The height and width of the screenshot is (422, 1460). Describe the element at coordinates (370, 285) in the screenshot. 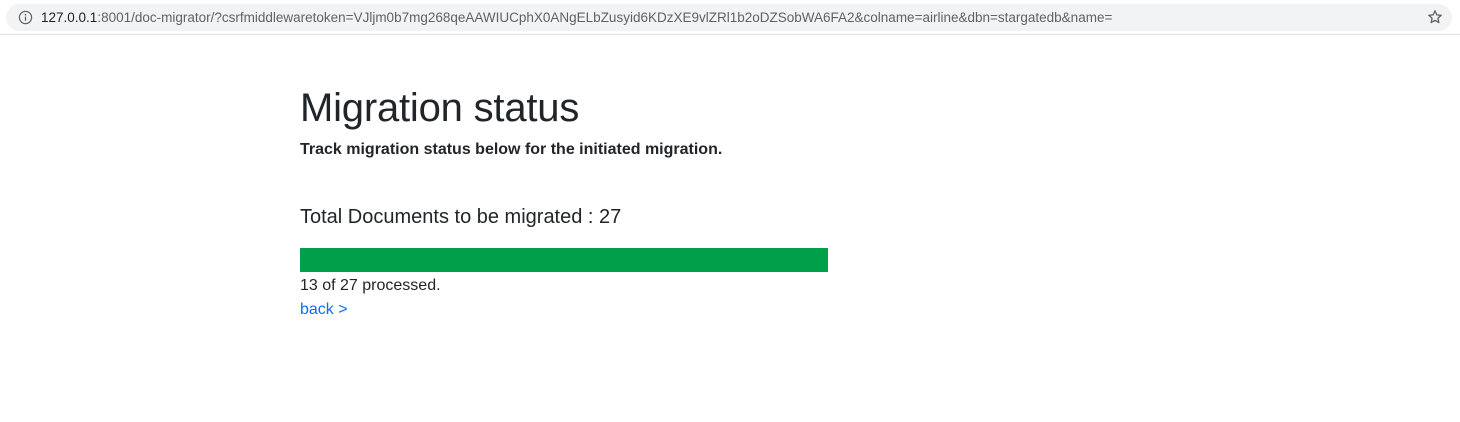

I see `processed-status-text: 13 of 27 processed.` at that location.